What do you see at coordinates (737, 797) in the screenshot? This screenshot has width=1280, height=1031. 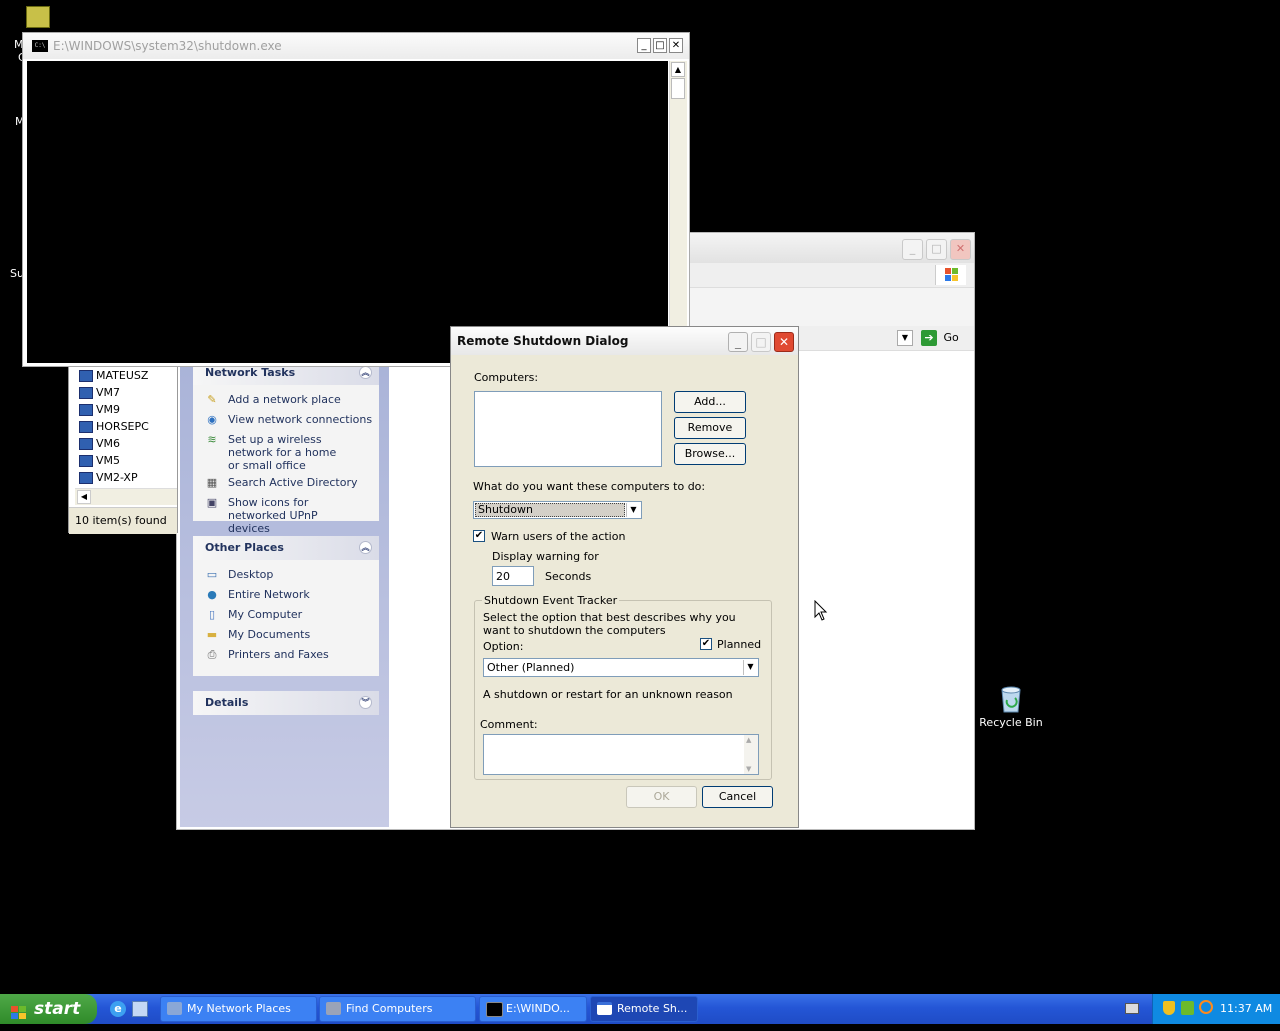 I see `cancel-button: Cancel` at bounding box center [737, 797].